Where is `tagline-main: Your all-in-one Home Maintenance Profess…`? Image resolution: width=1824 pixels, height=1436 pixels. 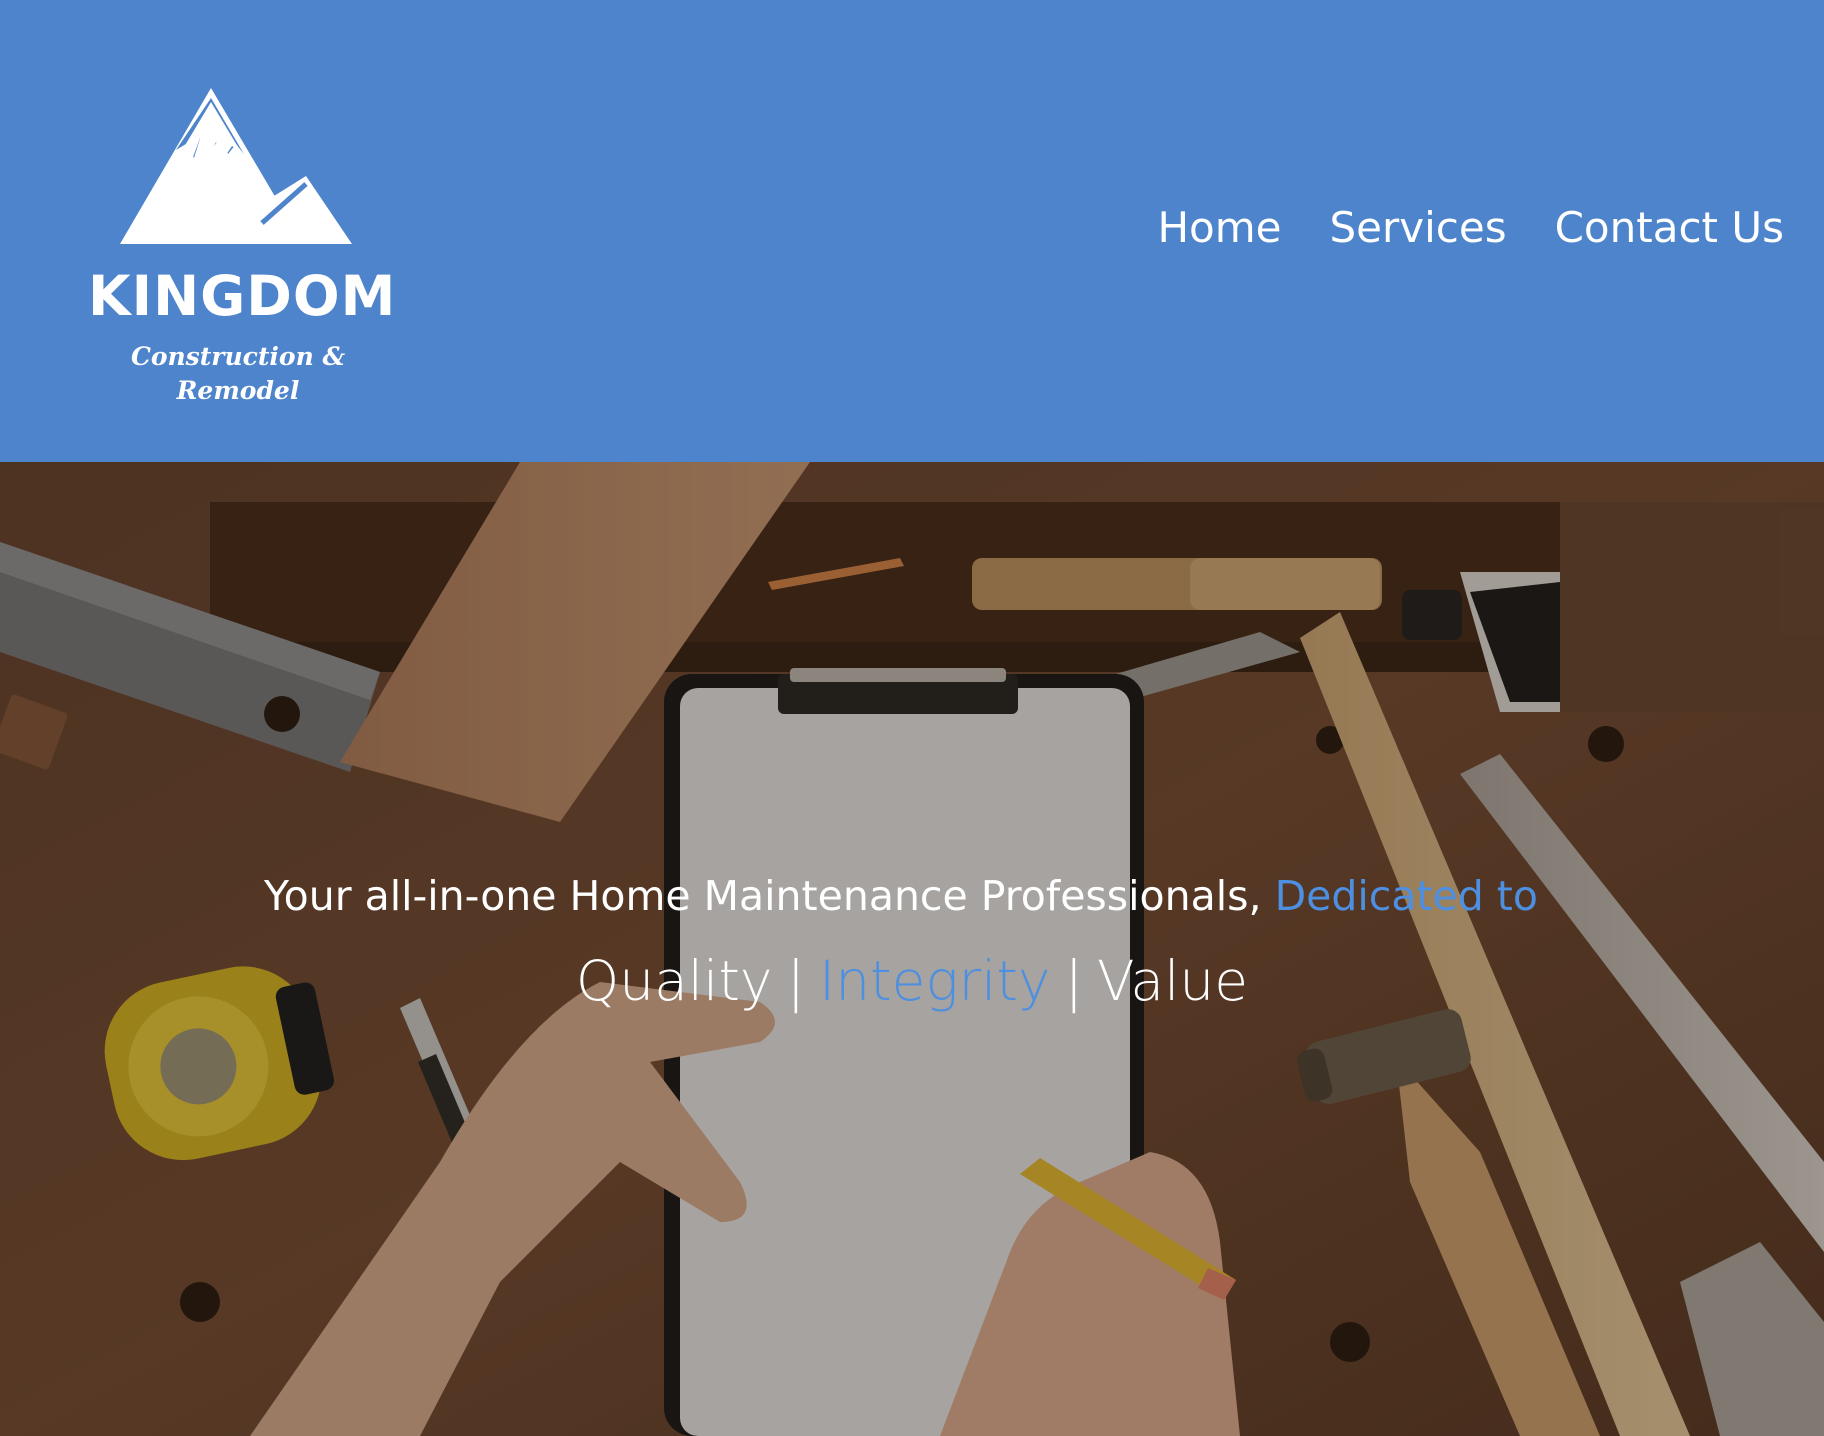
tagline-main: Your all-in-one Home Maintenance Profess… is located at coordinates (769, 896).